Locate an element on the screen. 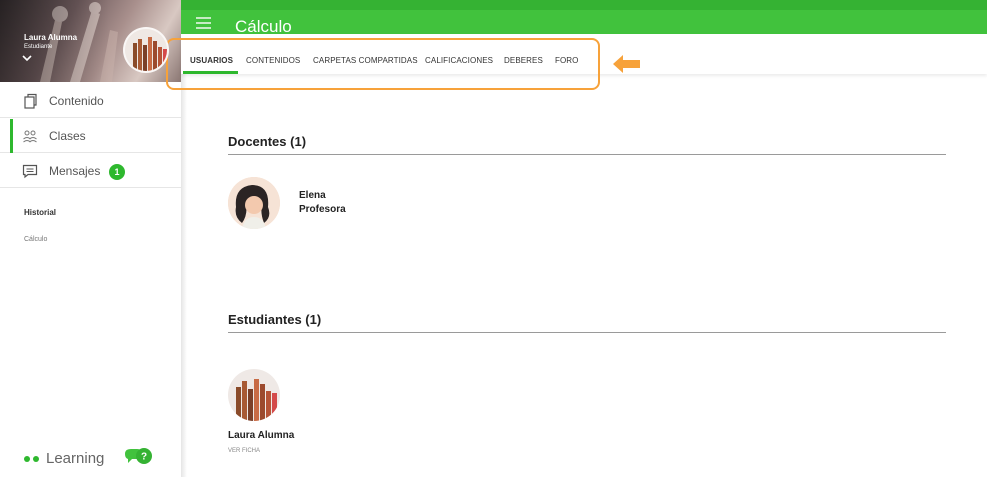 This screenshot has height=477, width=987. chevron-down-icon is located at coordinates (27, 58).